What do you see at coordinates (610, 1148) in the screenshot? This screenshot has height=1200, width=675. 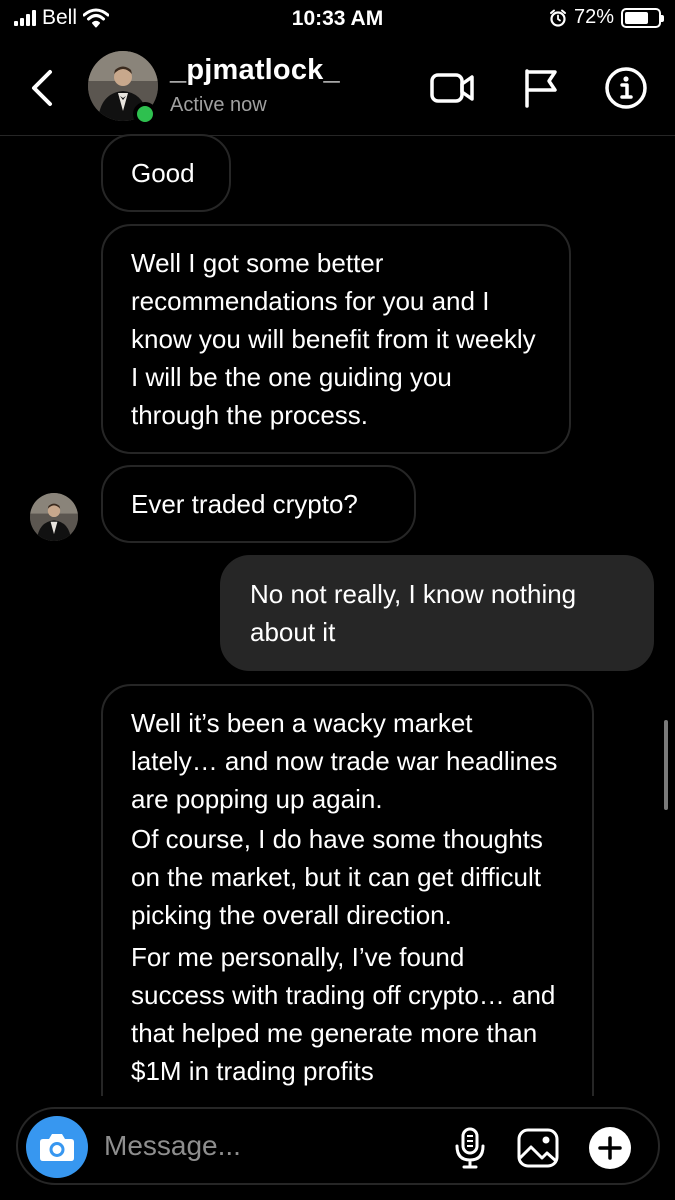 I see `plus-icon` at bounding box center [610, 1148].